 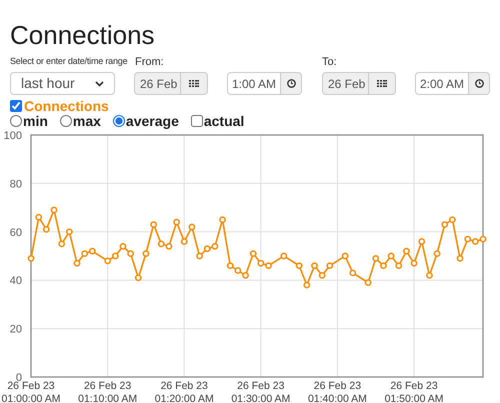 What do you see at coordinates (16, 281) in the screenshot?
I see `y-tick-label: 40` at bounding box center [16, 281].